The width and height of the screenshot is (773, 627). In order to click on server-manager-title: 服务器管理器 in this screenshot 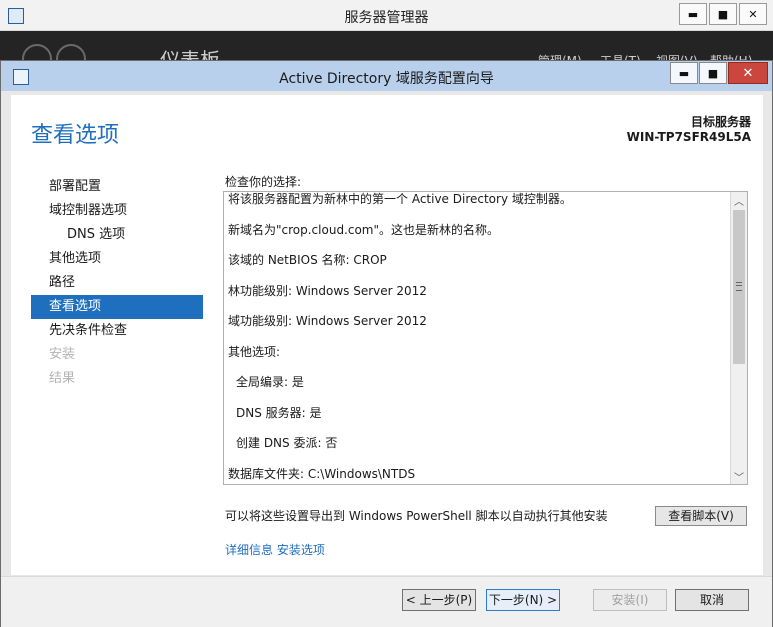, I will do `click(386, 18)`.